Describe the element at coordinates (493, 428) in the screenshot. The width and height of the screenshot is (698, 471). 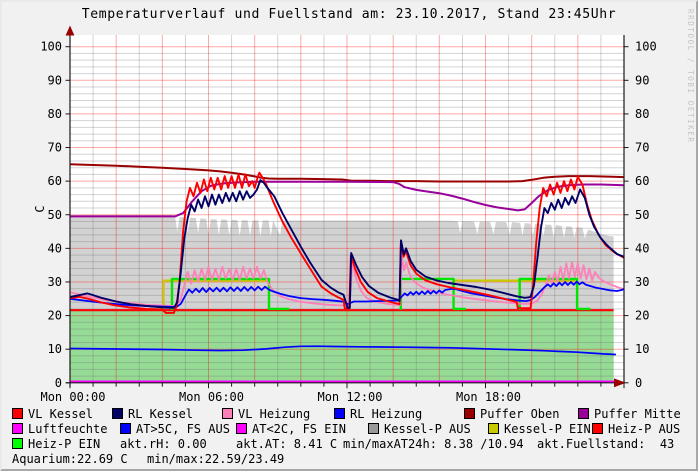
I see `kessel-p-ein-swatch` at that location.